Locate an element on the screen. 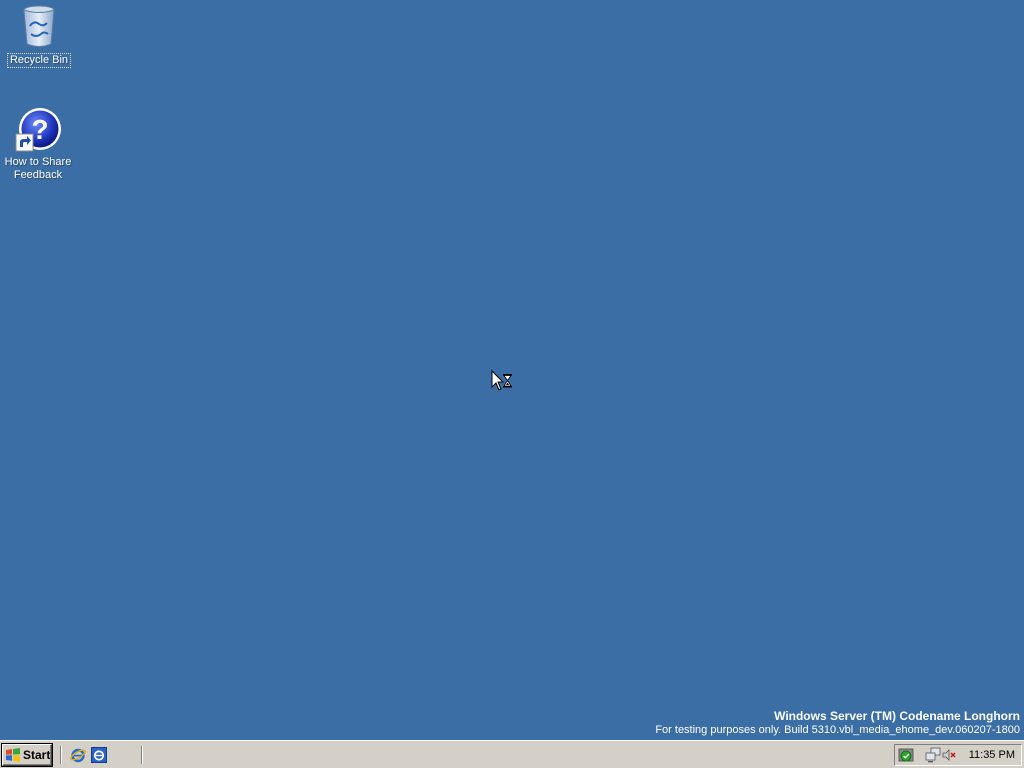  help-shortcut-icon: ? is located at coordinates (38, 130).